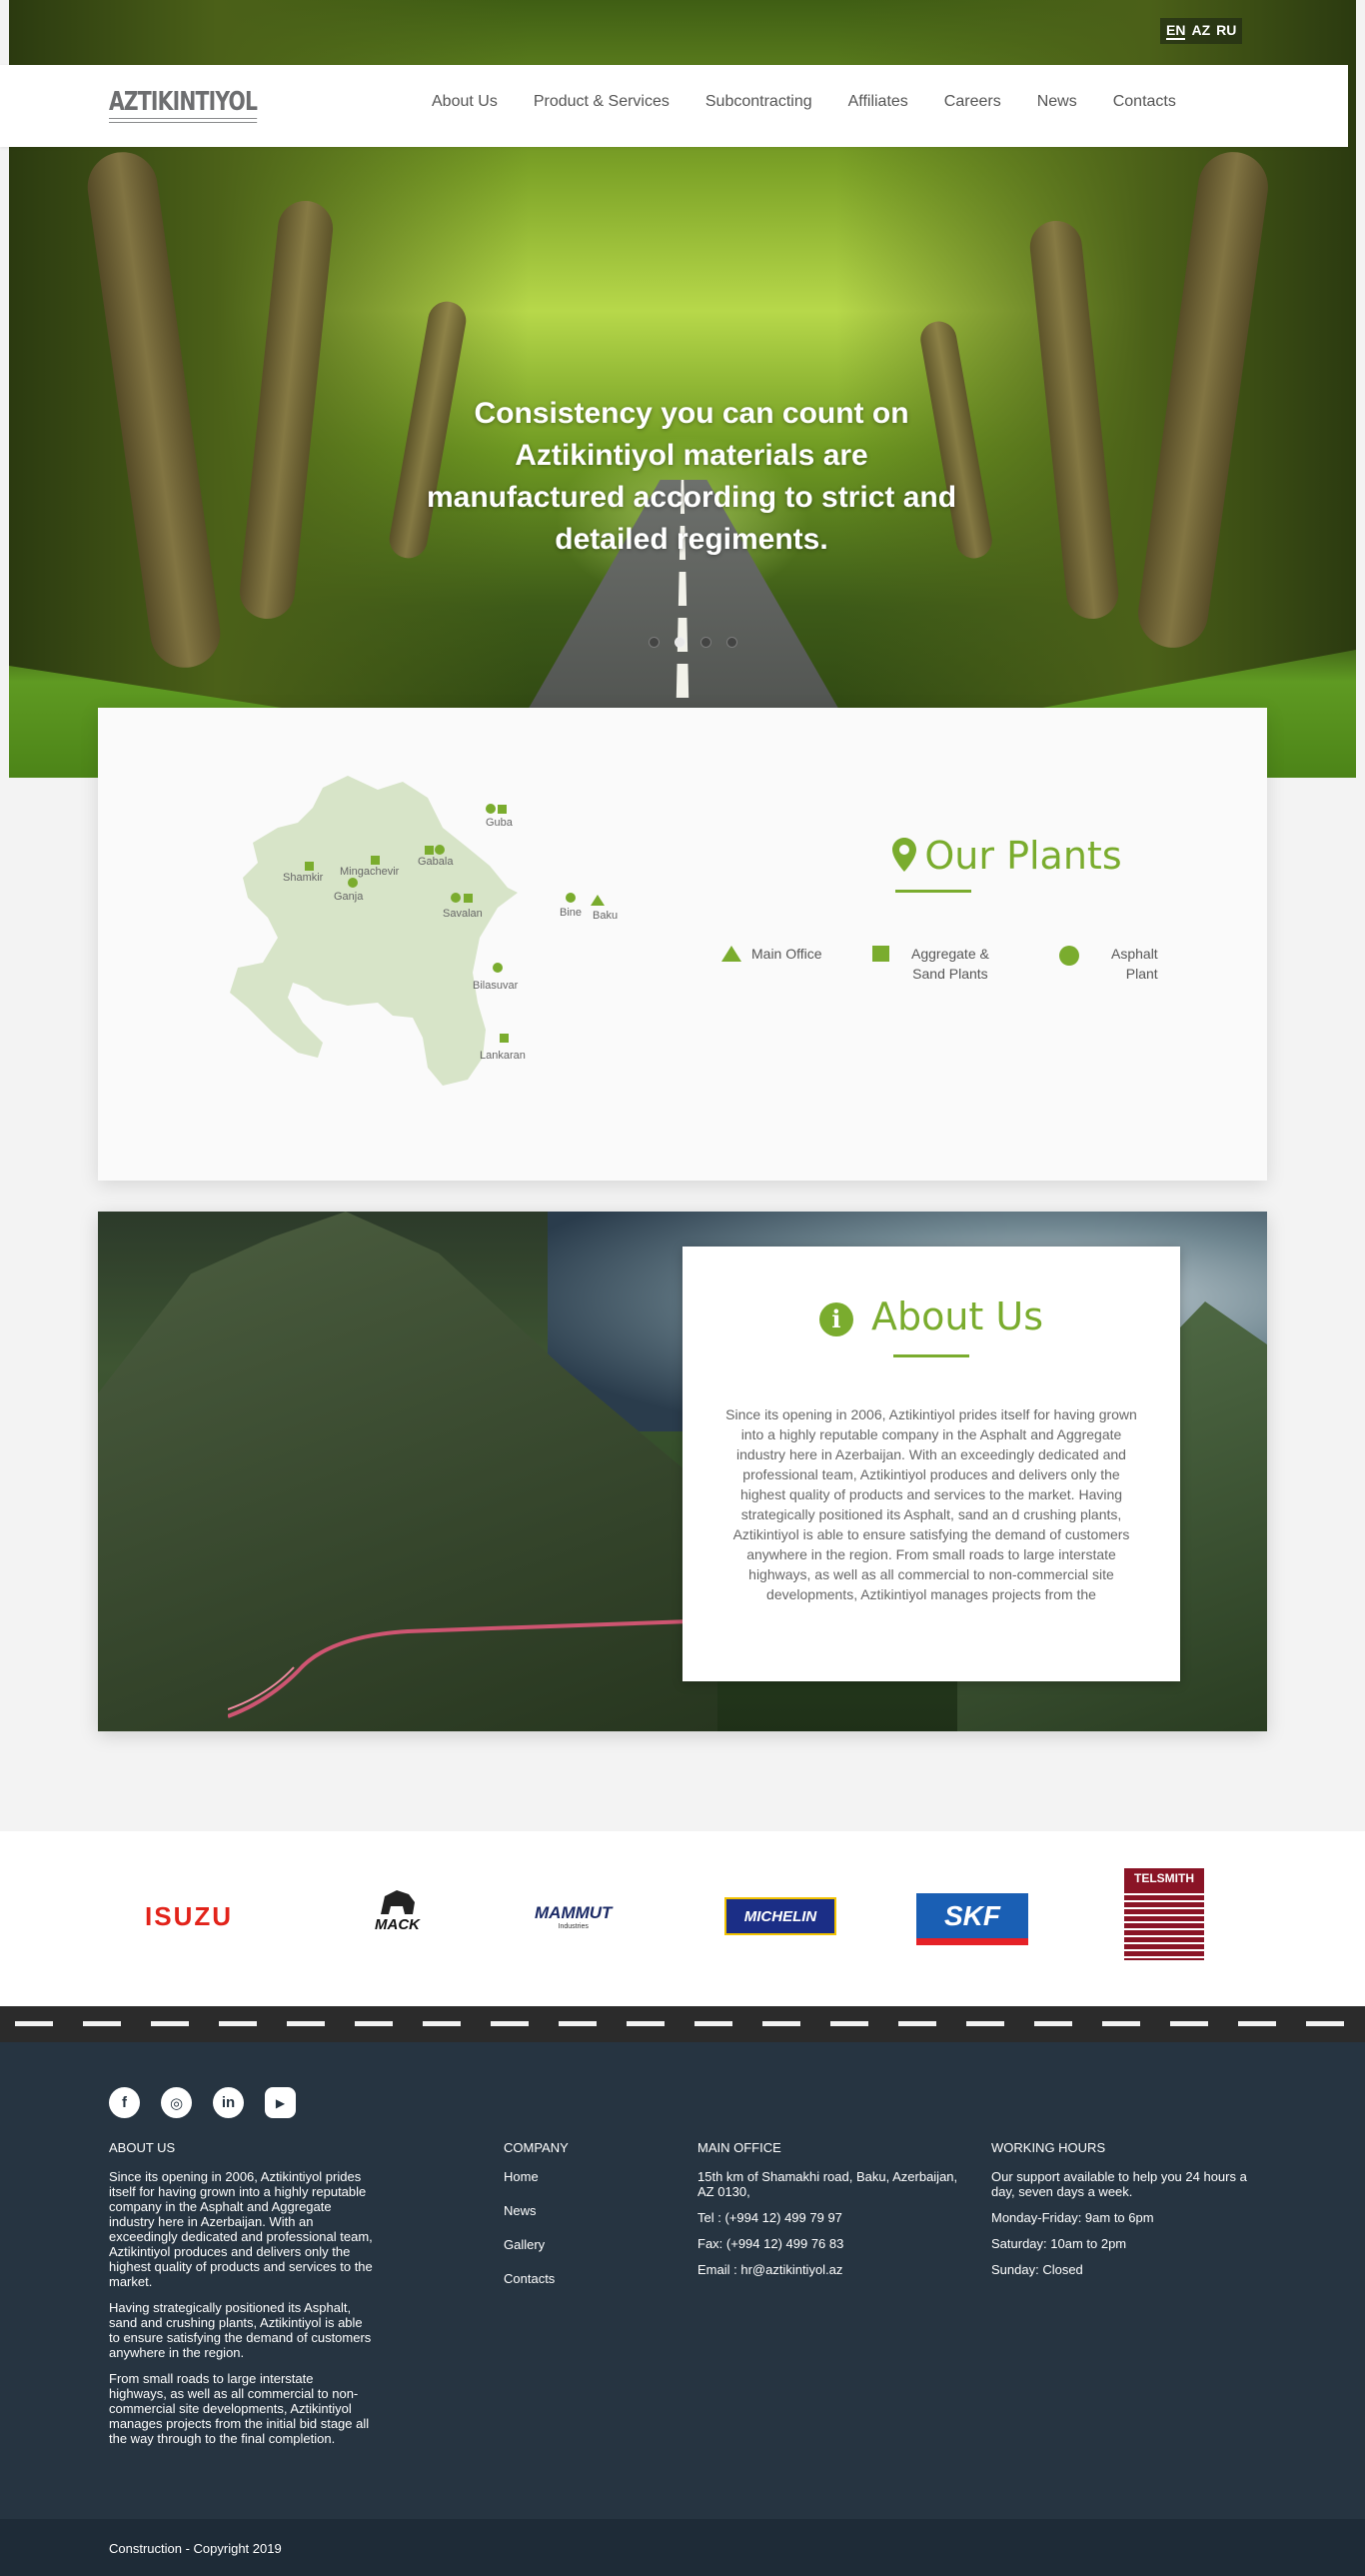  Describe the element at coordinates (905, 859) in the screenshot. I see `map-pin-icon` at that location.